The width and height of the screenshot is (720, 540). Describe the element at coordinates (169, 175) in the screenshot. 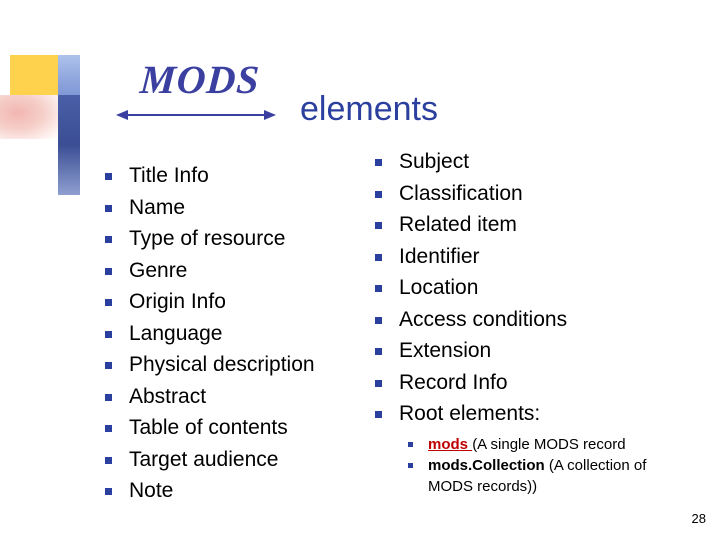

I see `list-item-label: Title Info` at that location.